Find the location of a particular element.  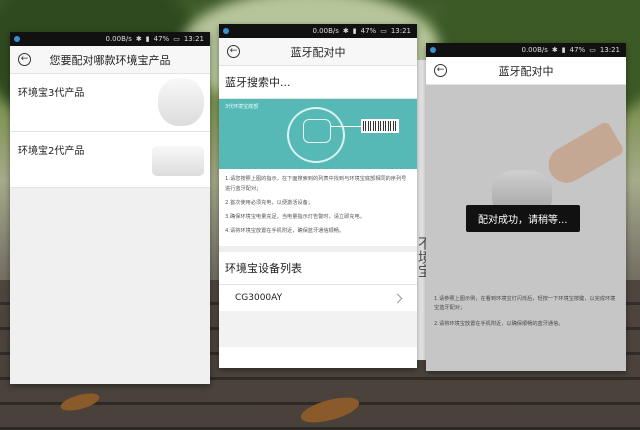

page-title: 您要配对哪款环境宝产品 is located at coordinates (110, 60).